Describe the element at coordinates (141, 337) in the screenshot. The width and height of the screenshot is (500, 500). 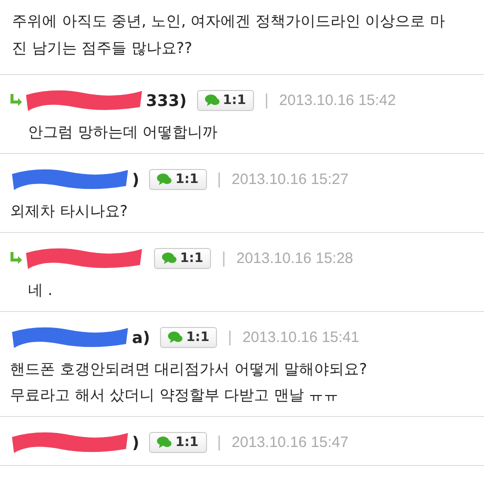
I see `author-name: a)` at that location.